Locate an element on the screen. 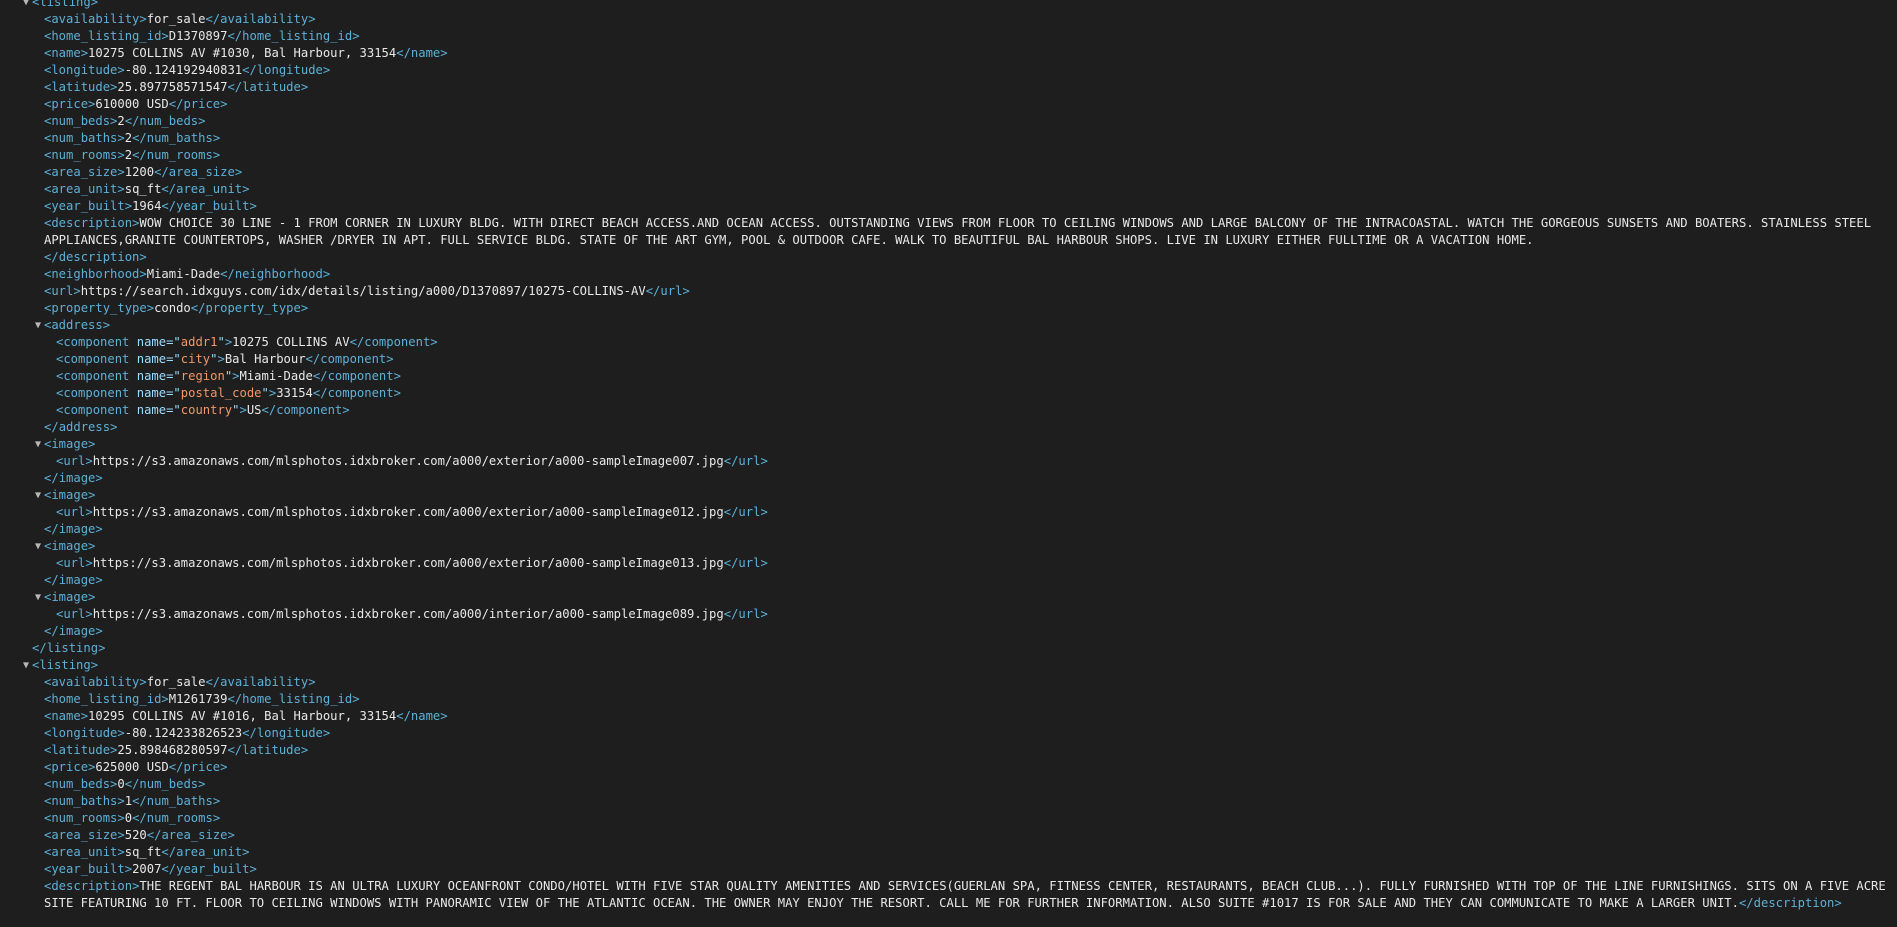 The image size is (1897, 927). element-text: -80.124192940831 is located at coordinates (183, 70).